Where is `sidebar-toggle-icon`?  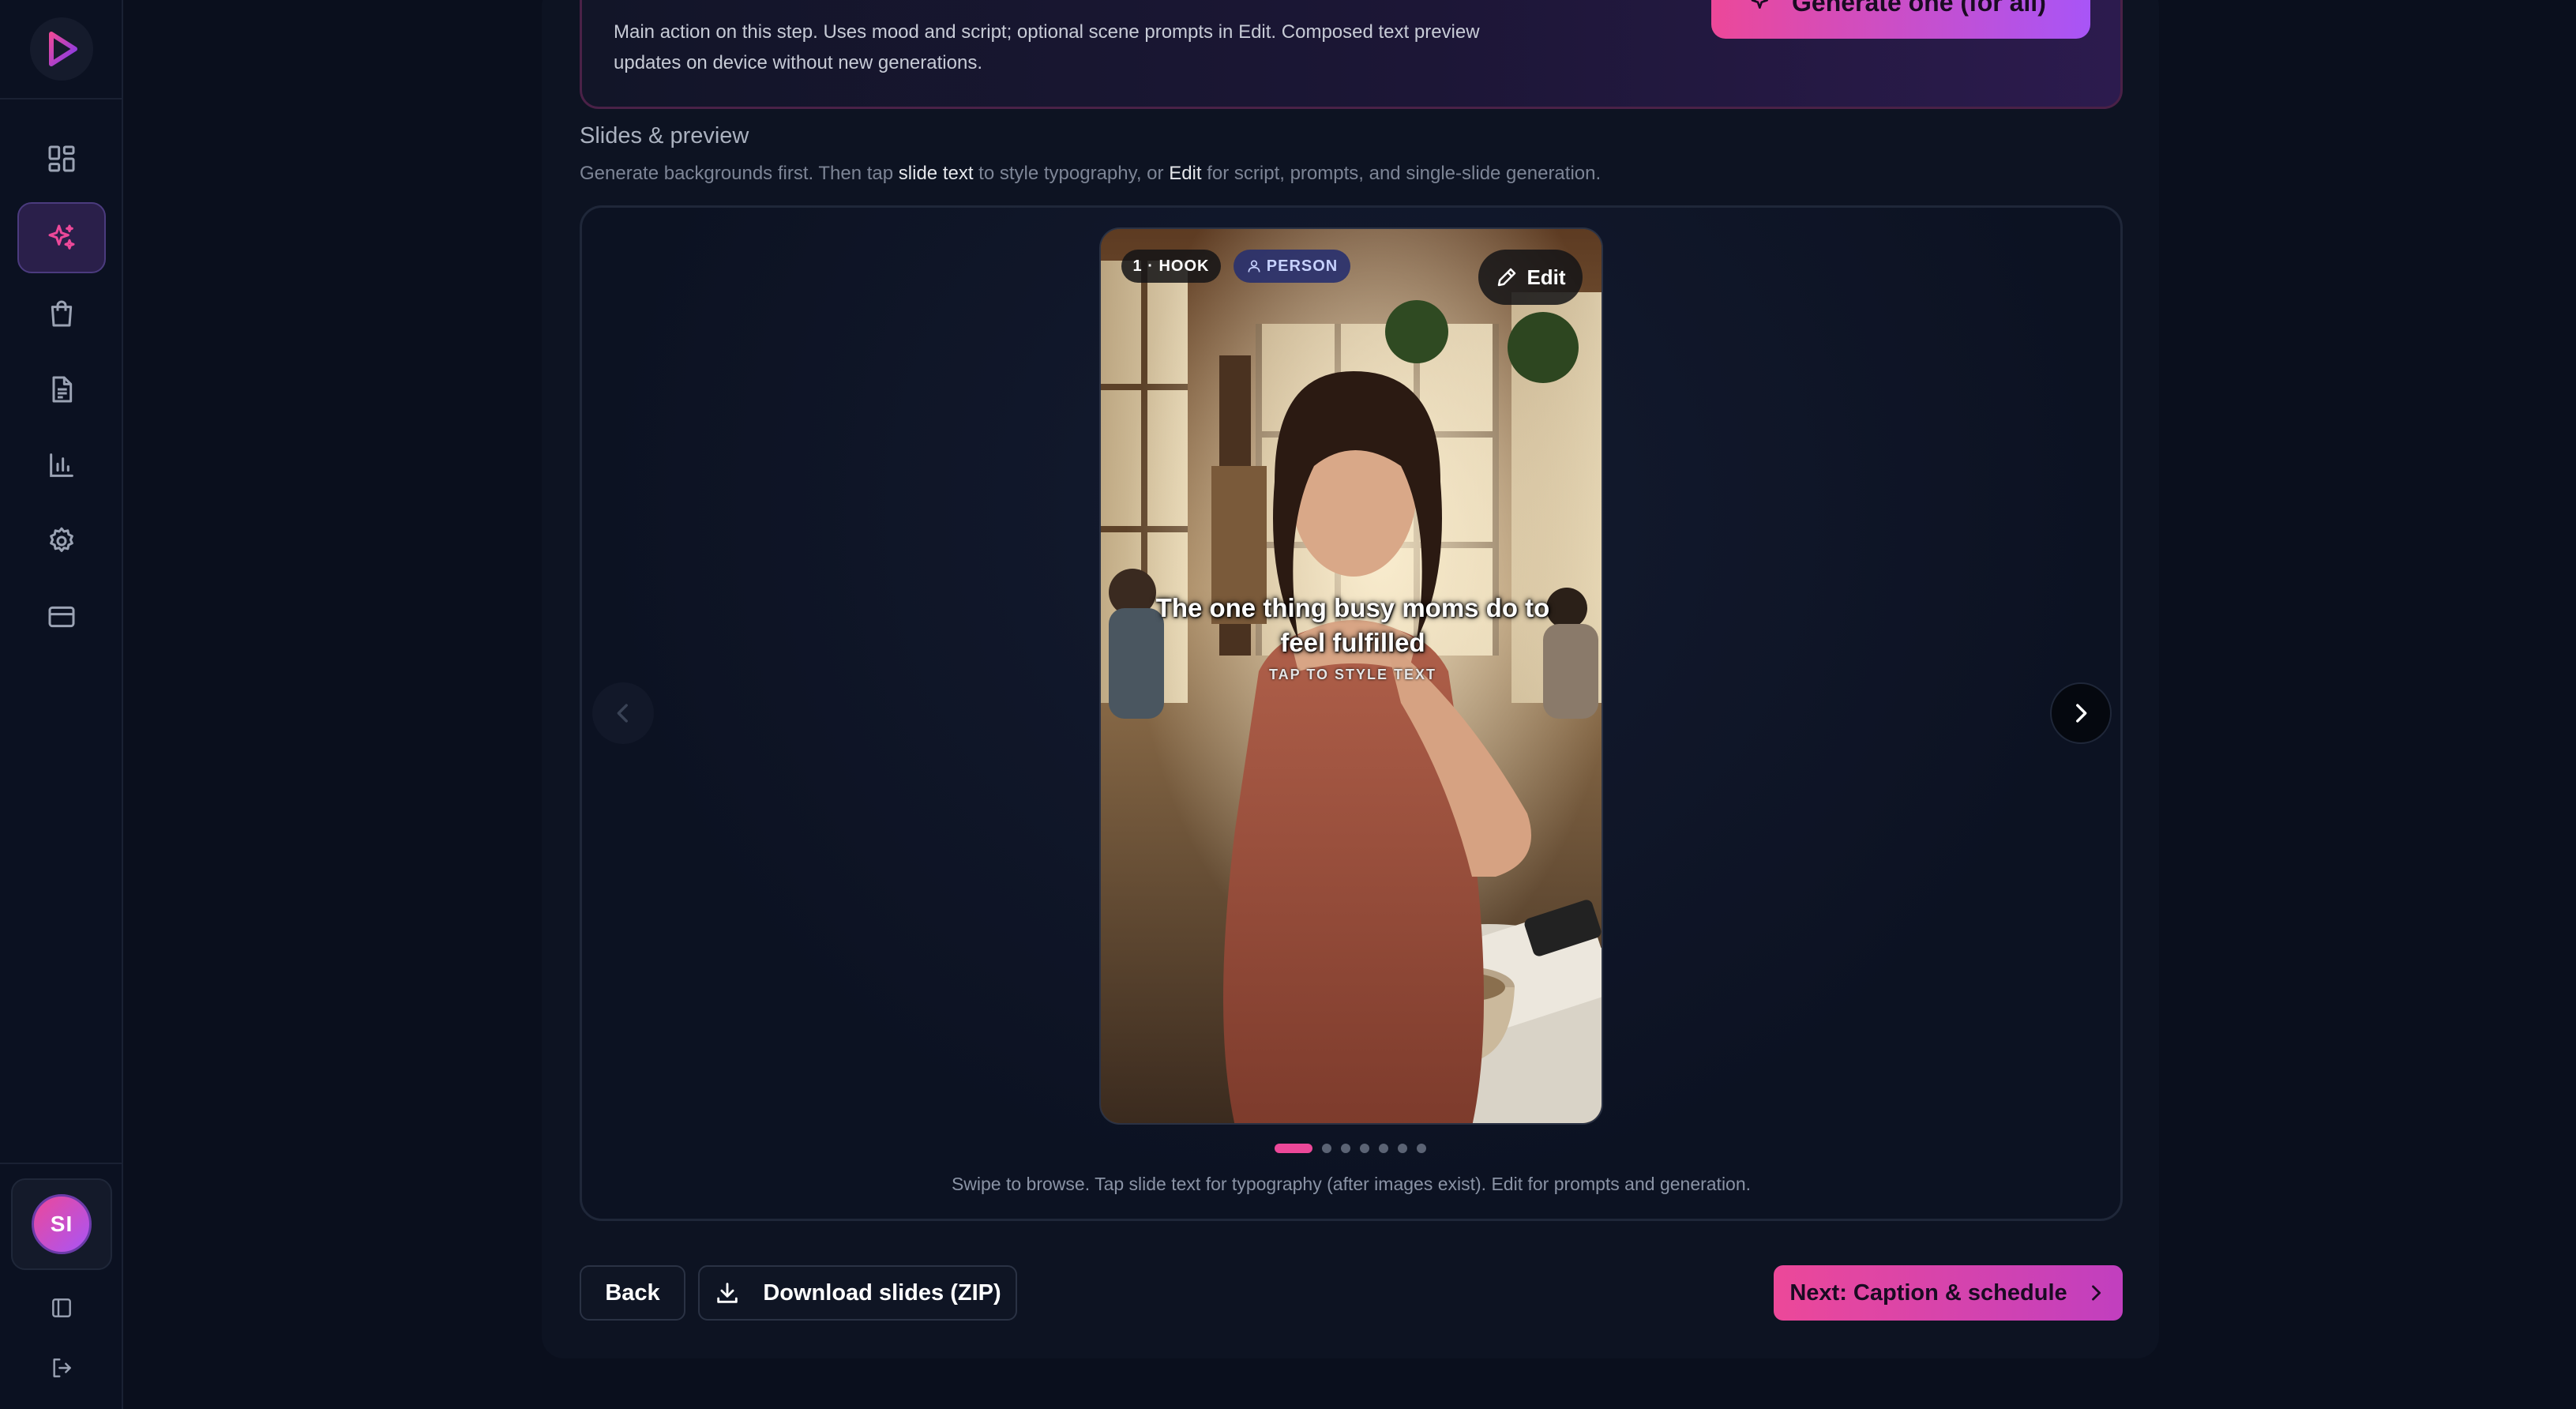
sidebar-toggle-icon is located at coordinates (61, 1307).